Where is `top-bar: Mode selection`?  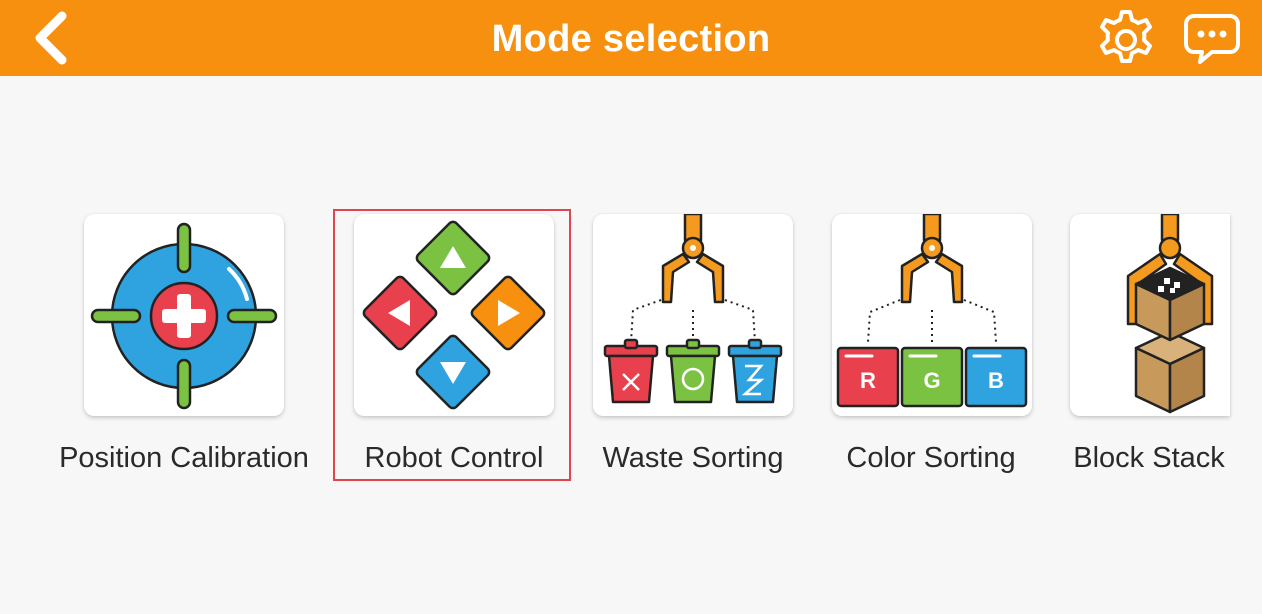 top-bar: Mode selection is located at coordinates (631, 38).